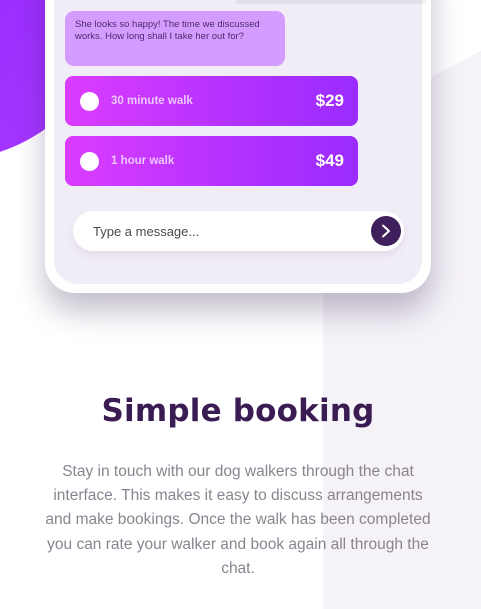 This screenshot has height=609, width=481. I want to click on option-1-hour-walk: 1 hour walk $49, so click(211, 161).